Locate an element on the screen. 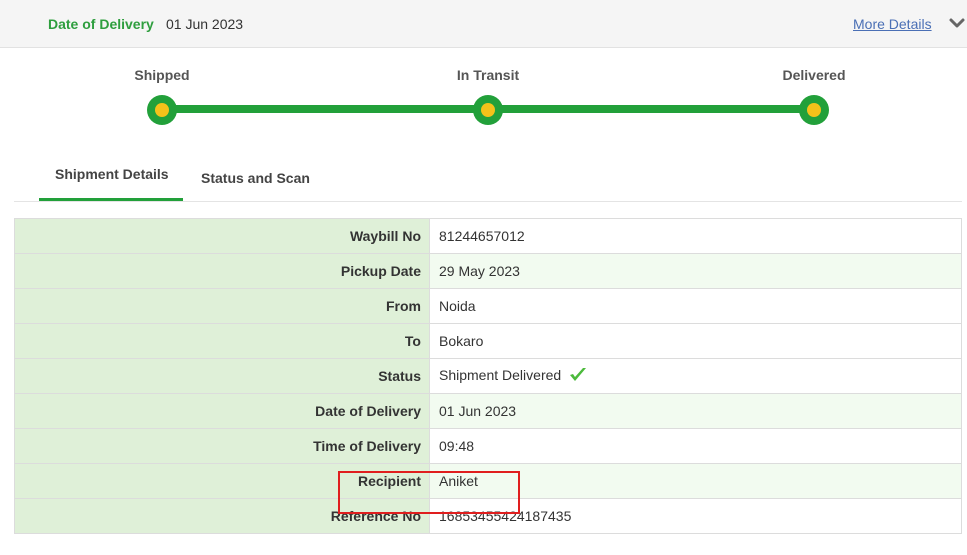  row-value: 29 May 2023 is located at coordinates (695, 271).